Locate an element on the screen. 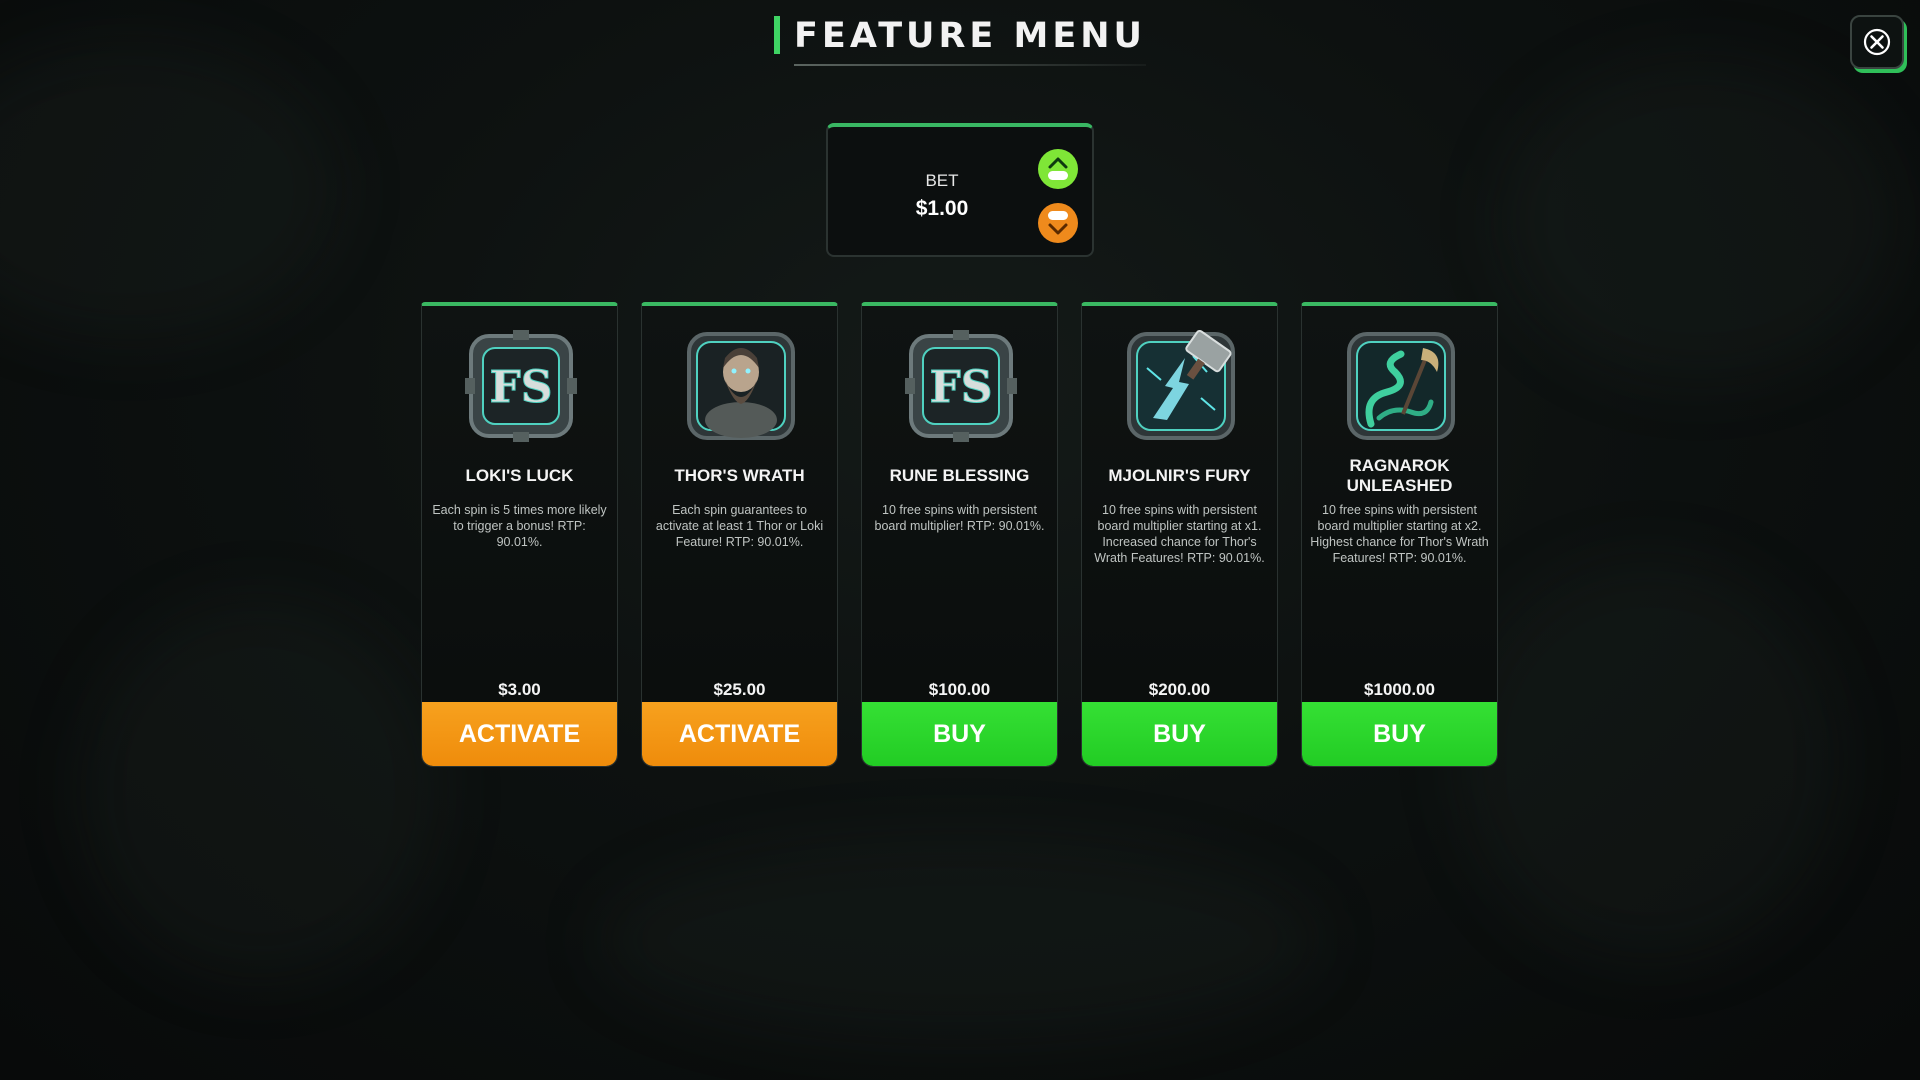  bet-increase-button is located at coordinates (1058, 169).